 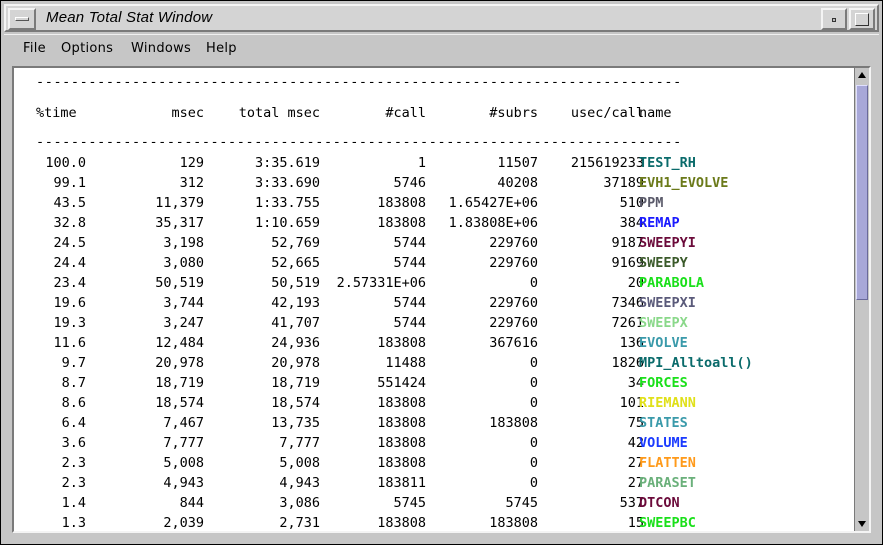 I want to click on cell-msec: 11,379, so click(x=179, y=203).